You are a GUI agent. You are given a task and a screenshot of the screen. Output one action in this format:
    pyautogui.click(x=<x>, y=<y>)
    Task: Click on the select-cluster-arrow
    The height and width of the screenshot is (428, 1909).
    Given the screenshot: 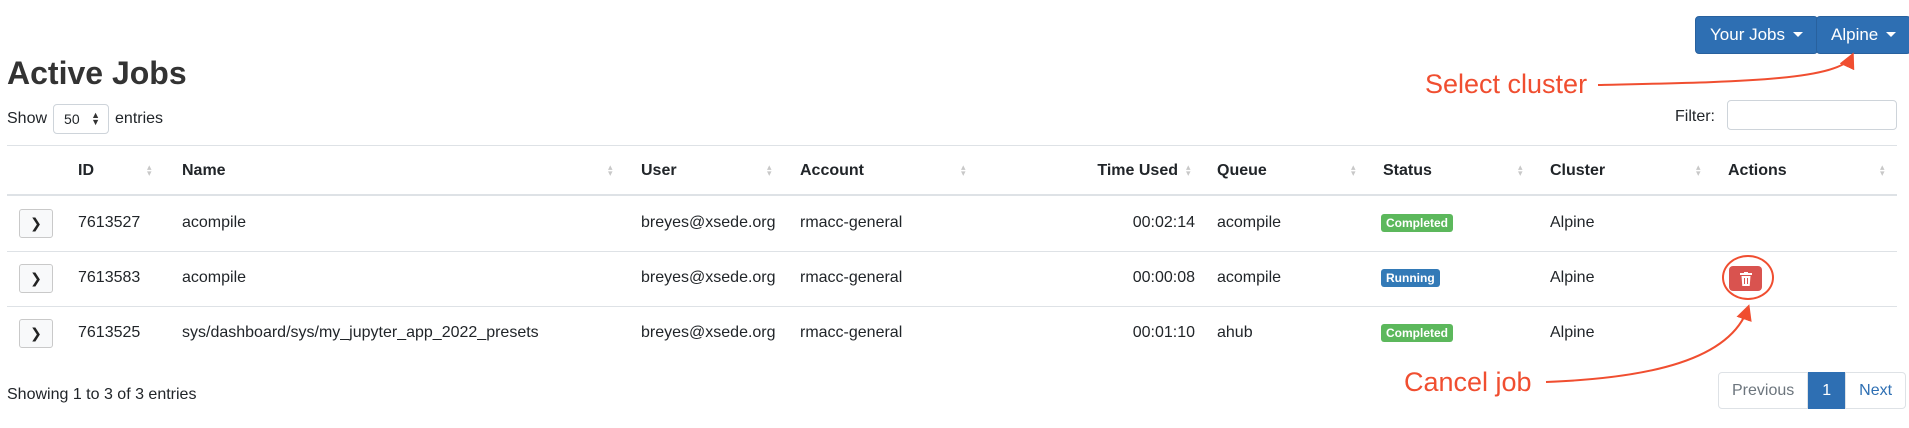 What is the action you would take?
    pyautogui.click(x=1726, y=69)
    